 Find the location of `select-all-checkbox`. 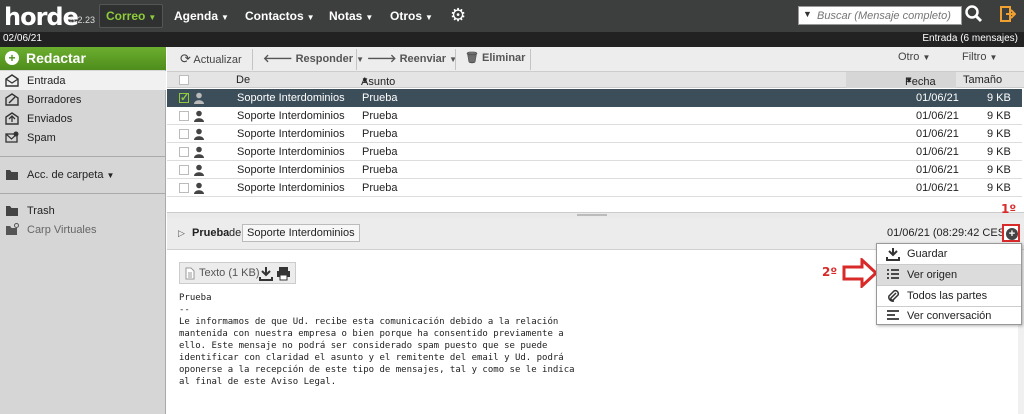

select-all-checkbox is located at coordinates (184, 80).